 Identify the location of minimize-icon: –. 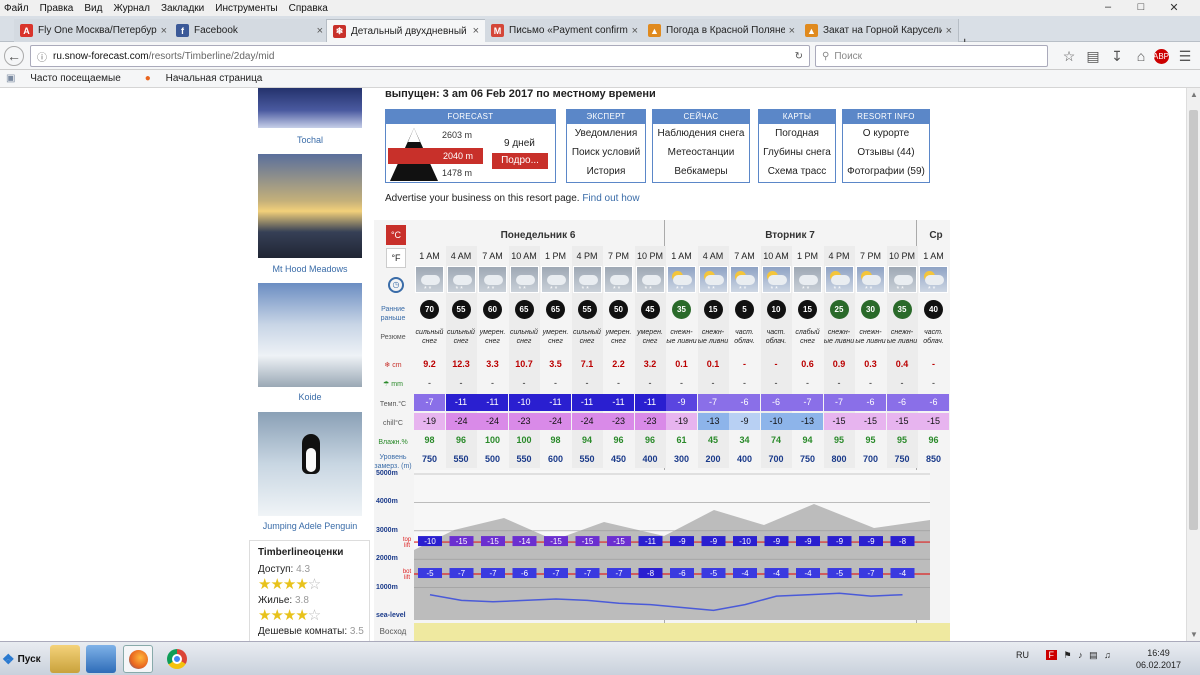
(1108, 7).